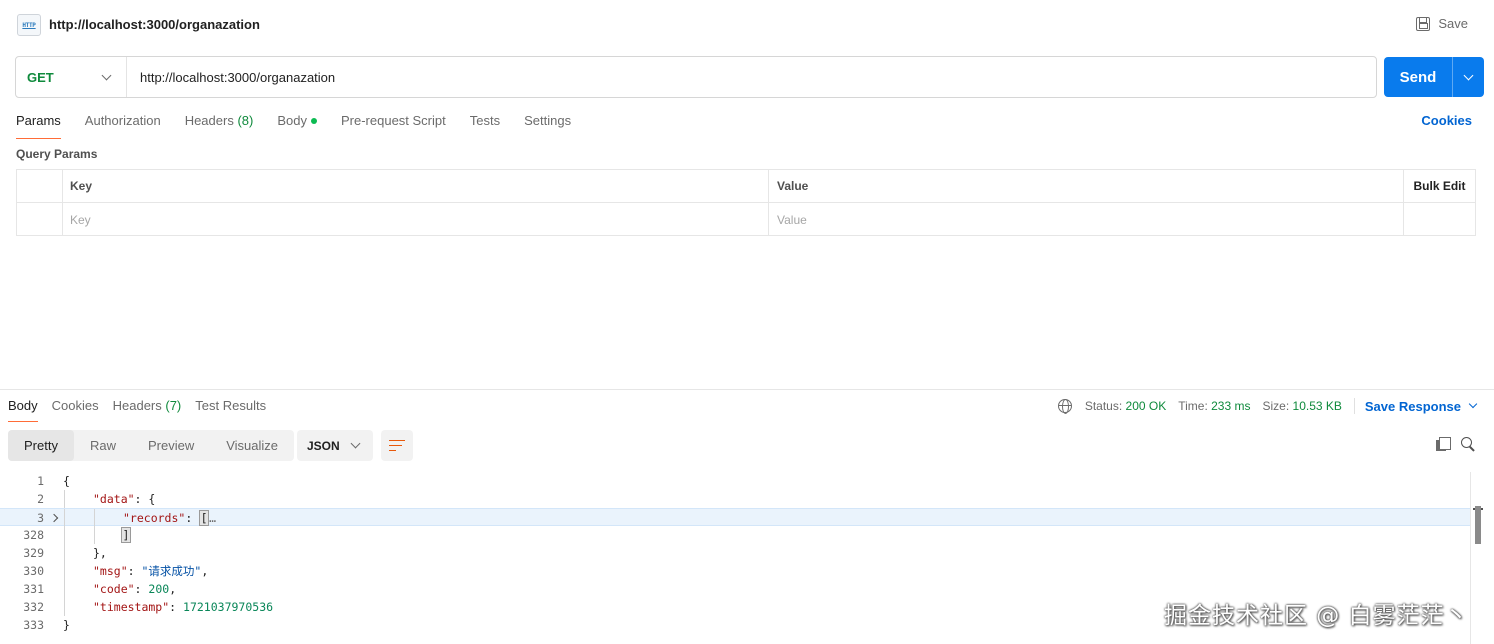 This screenshot has width=1494, height=644. What do you see at coordinates (416, 186) in the screenshot?
I see `key-column-header: Key` at bounding box center [416, 186].